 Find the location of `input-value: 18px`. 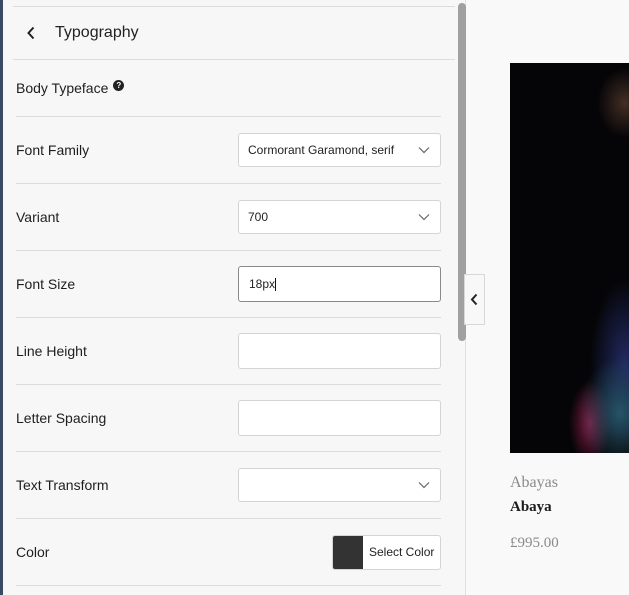

input-value: 18px is located at coordinates (262, 283).